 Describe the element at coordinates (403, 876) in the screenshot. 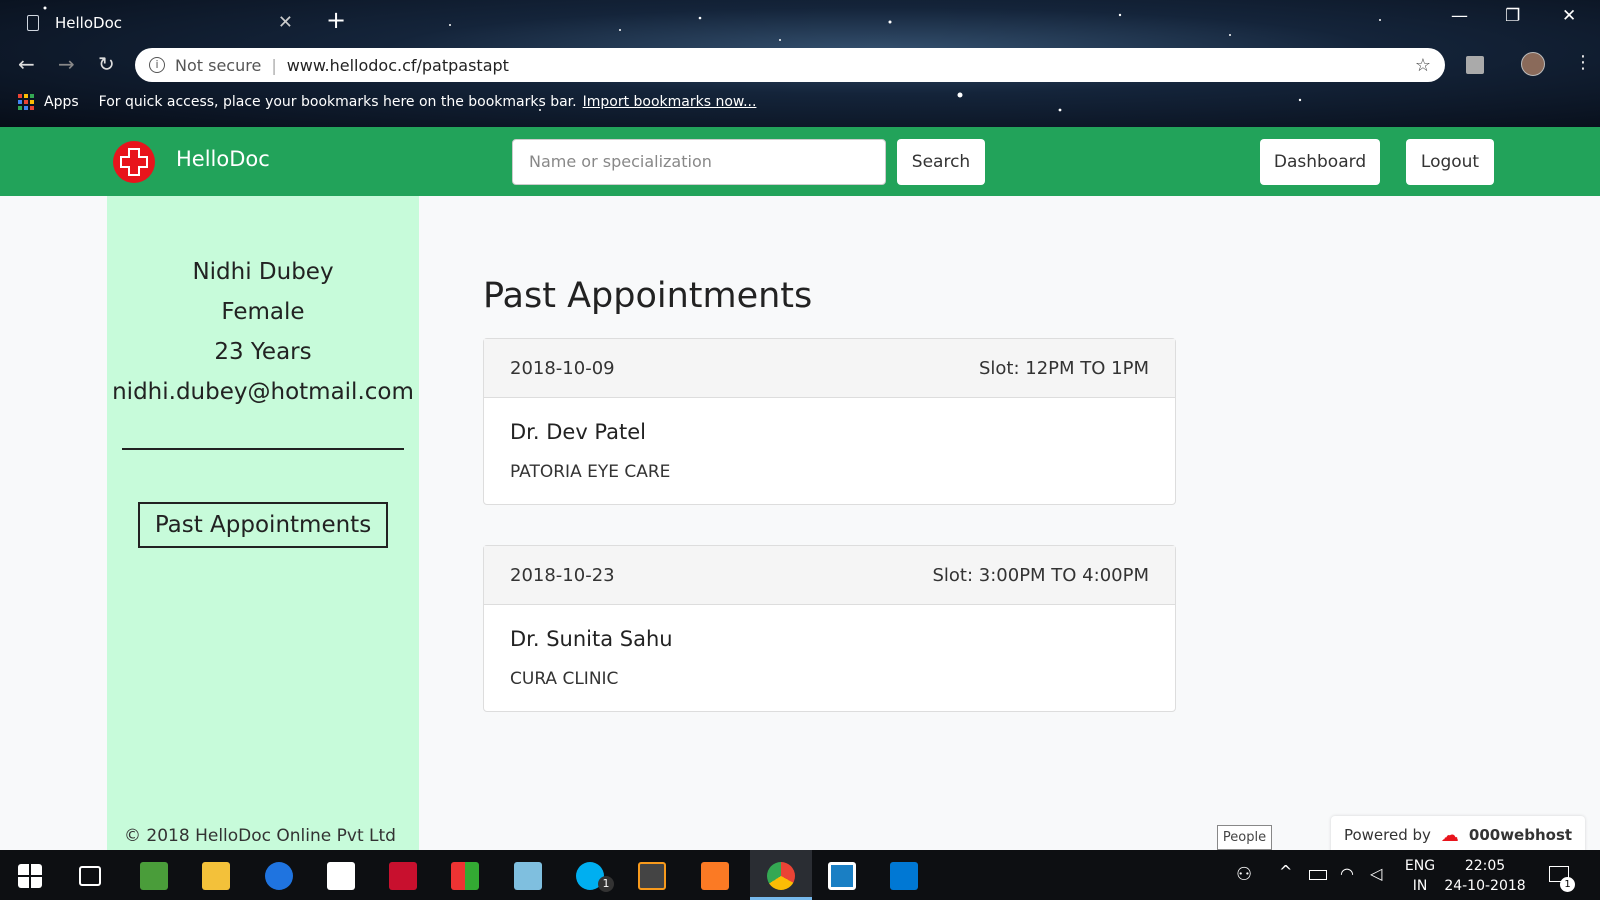

I see `mcafee-icon` at that location.